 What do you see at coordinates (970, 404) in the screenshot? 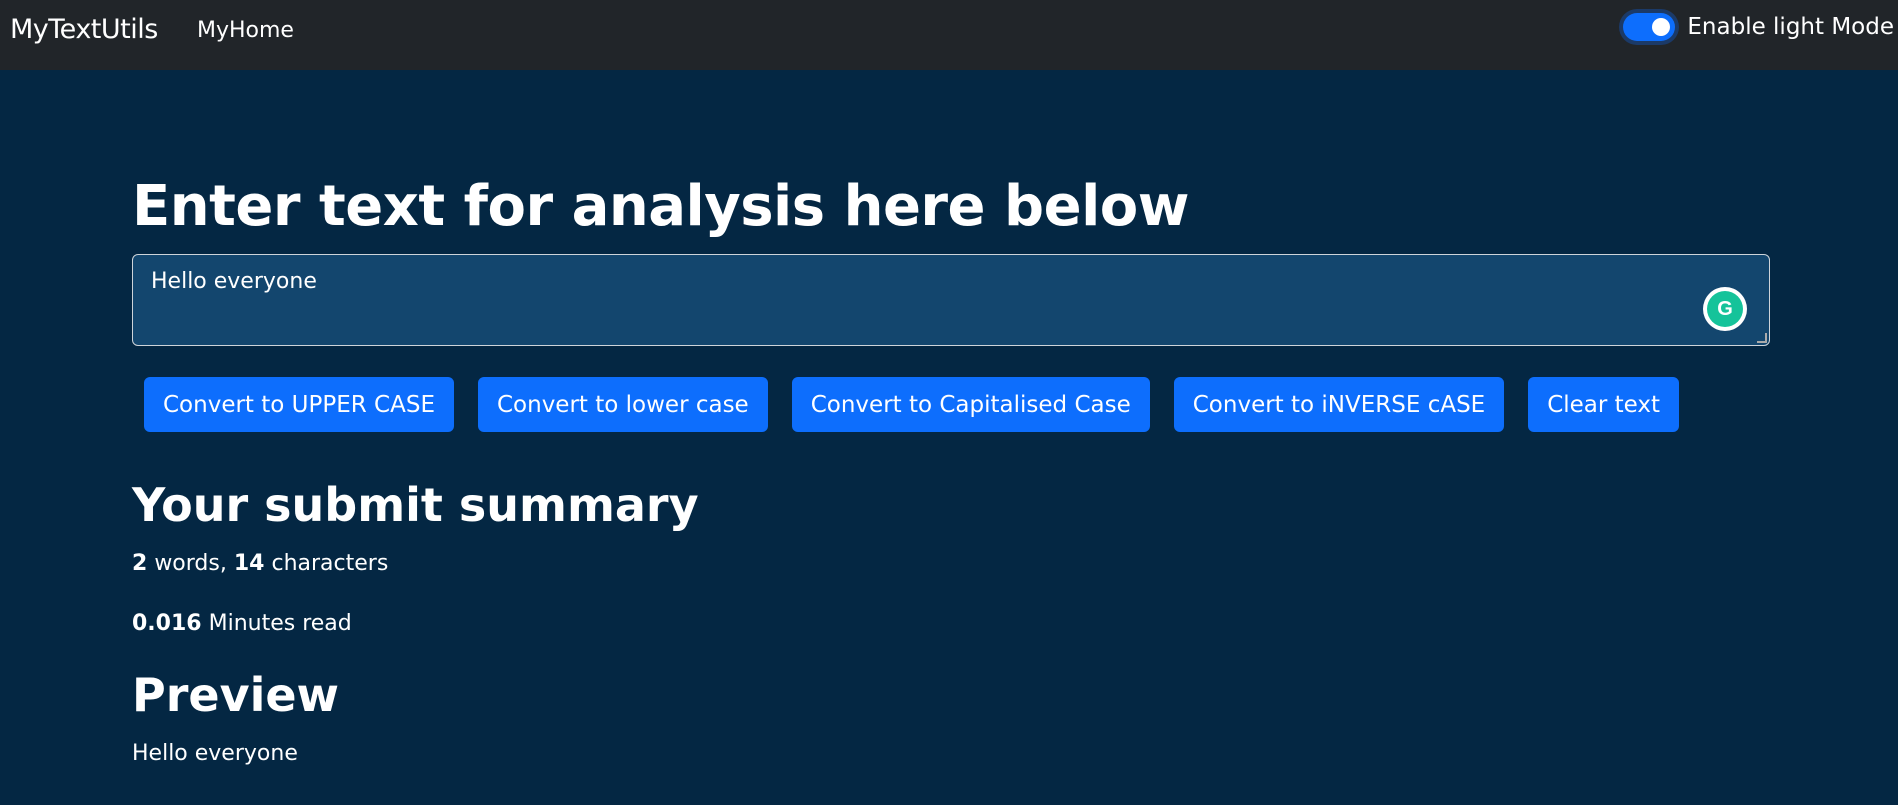
I see `capitalise-button: Convert to Capitalised Case` at bounding box center [970, 404].